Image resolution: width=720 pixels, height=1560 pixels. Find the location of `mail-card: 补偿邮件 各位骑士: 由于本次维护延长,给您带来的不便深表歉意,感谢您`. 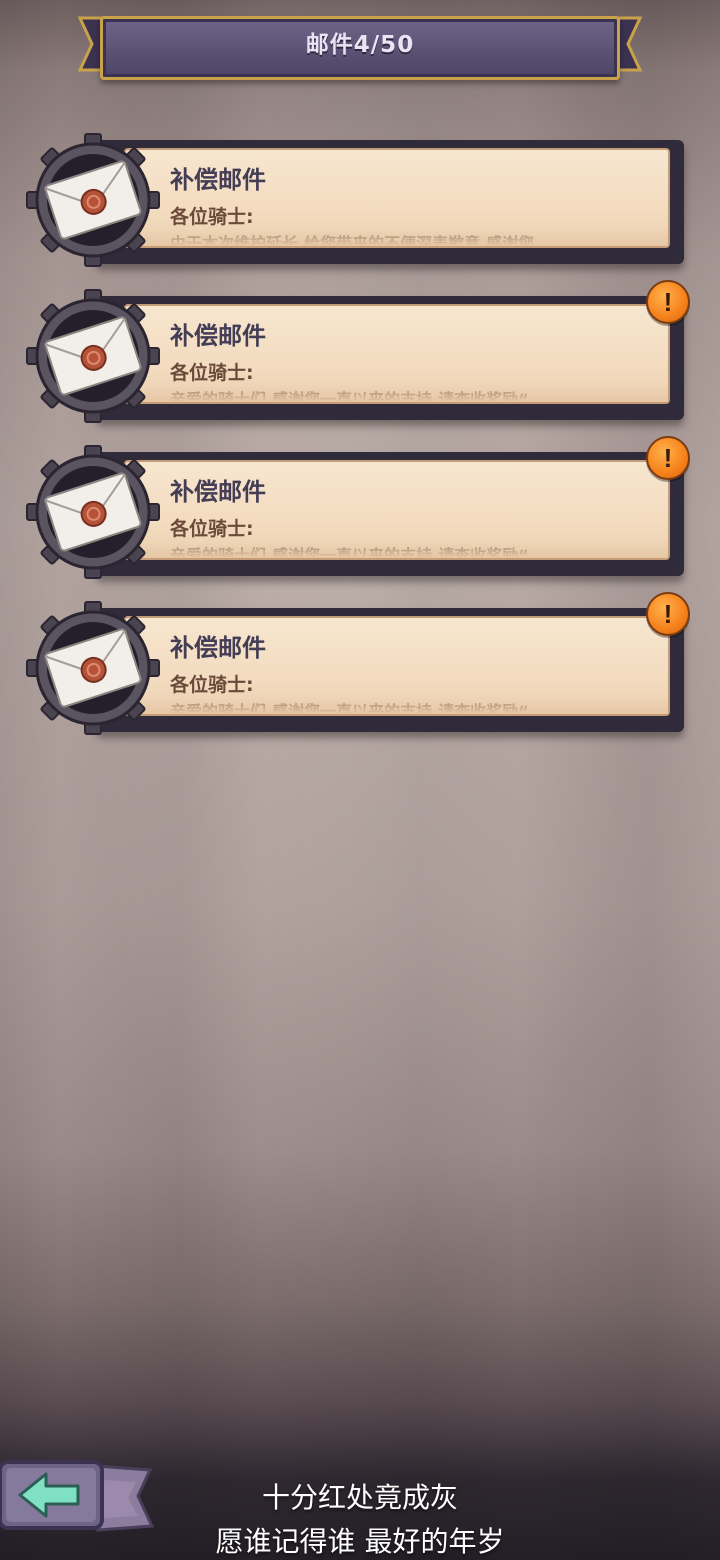

mail-card: 补偿邮件 各位骑士: 由于本次维护延长,给您带来的不便深表歉意,感谢您 is located at coordinates (390, 202).